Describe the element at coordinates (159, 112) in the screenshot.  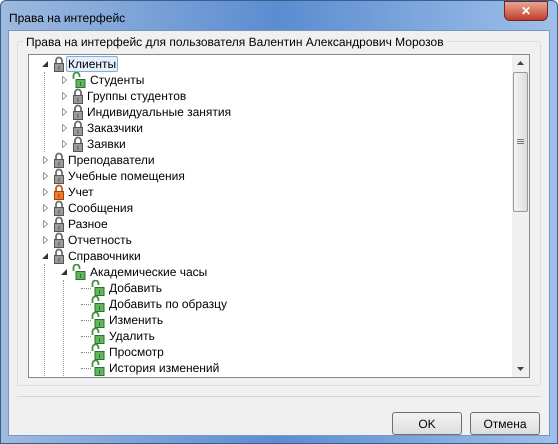
I see `tree-item: Индивидуальные занятия` at that location.